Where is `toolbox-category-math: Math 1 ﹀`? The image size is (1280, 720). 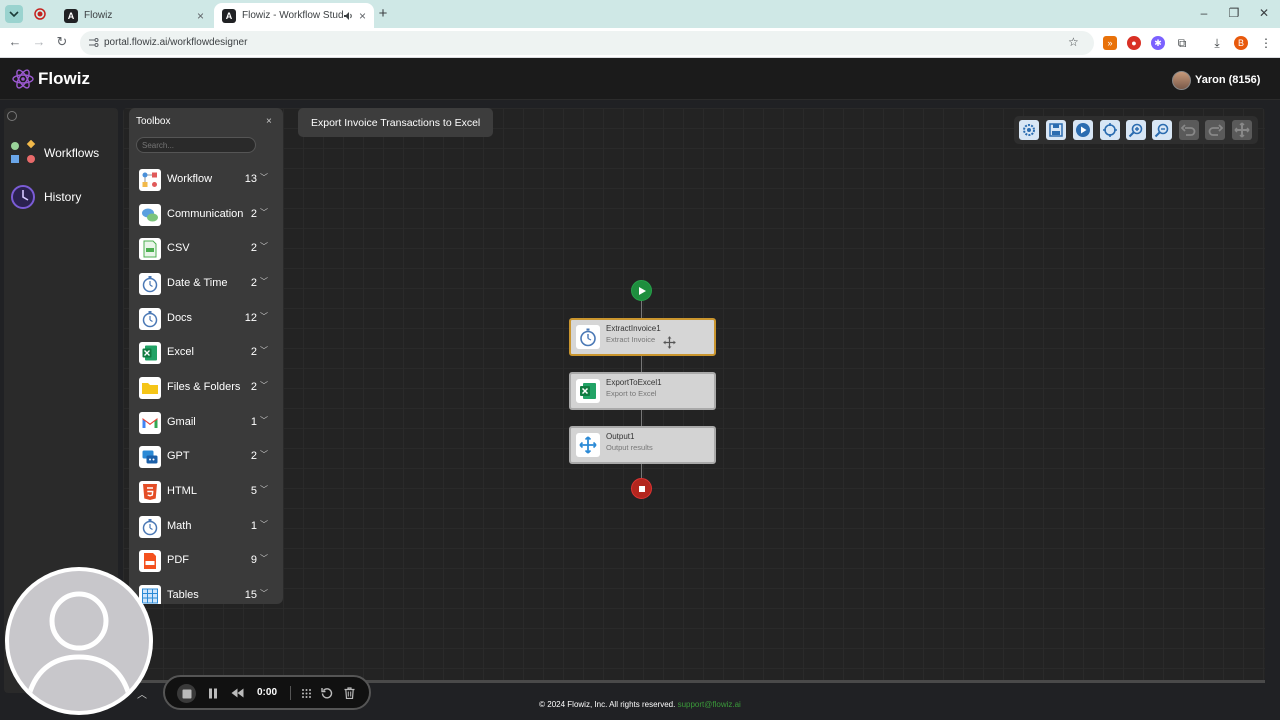 toolbox-category-math: Math 1 ﹀ is located at coordinates (206, 528).